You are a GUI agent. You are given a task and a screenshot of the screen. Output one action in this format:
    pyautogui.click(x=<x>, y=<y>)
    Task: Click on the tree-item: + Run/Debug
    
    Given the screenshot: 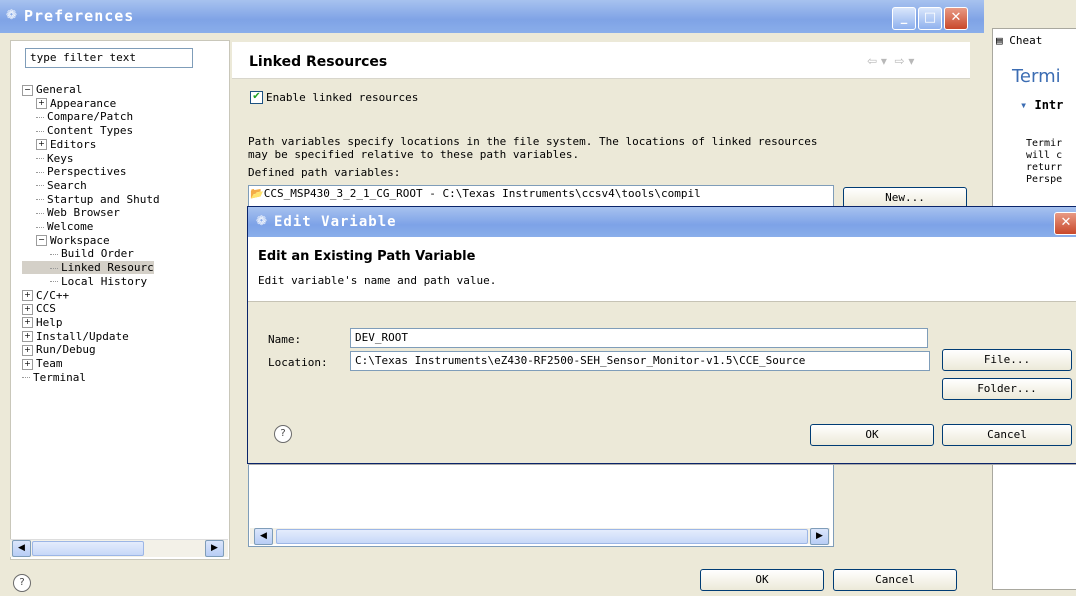 What is the action you would take?
    pyautogui.click(x=59, y=349)
    